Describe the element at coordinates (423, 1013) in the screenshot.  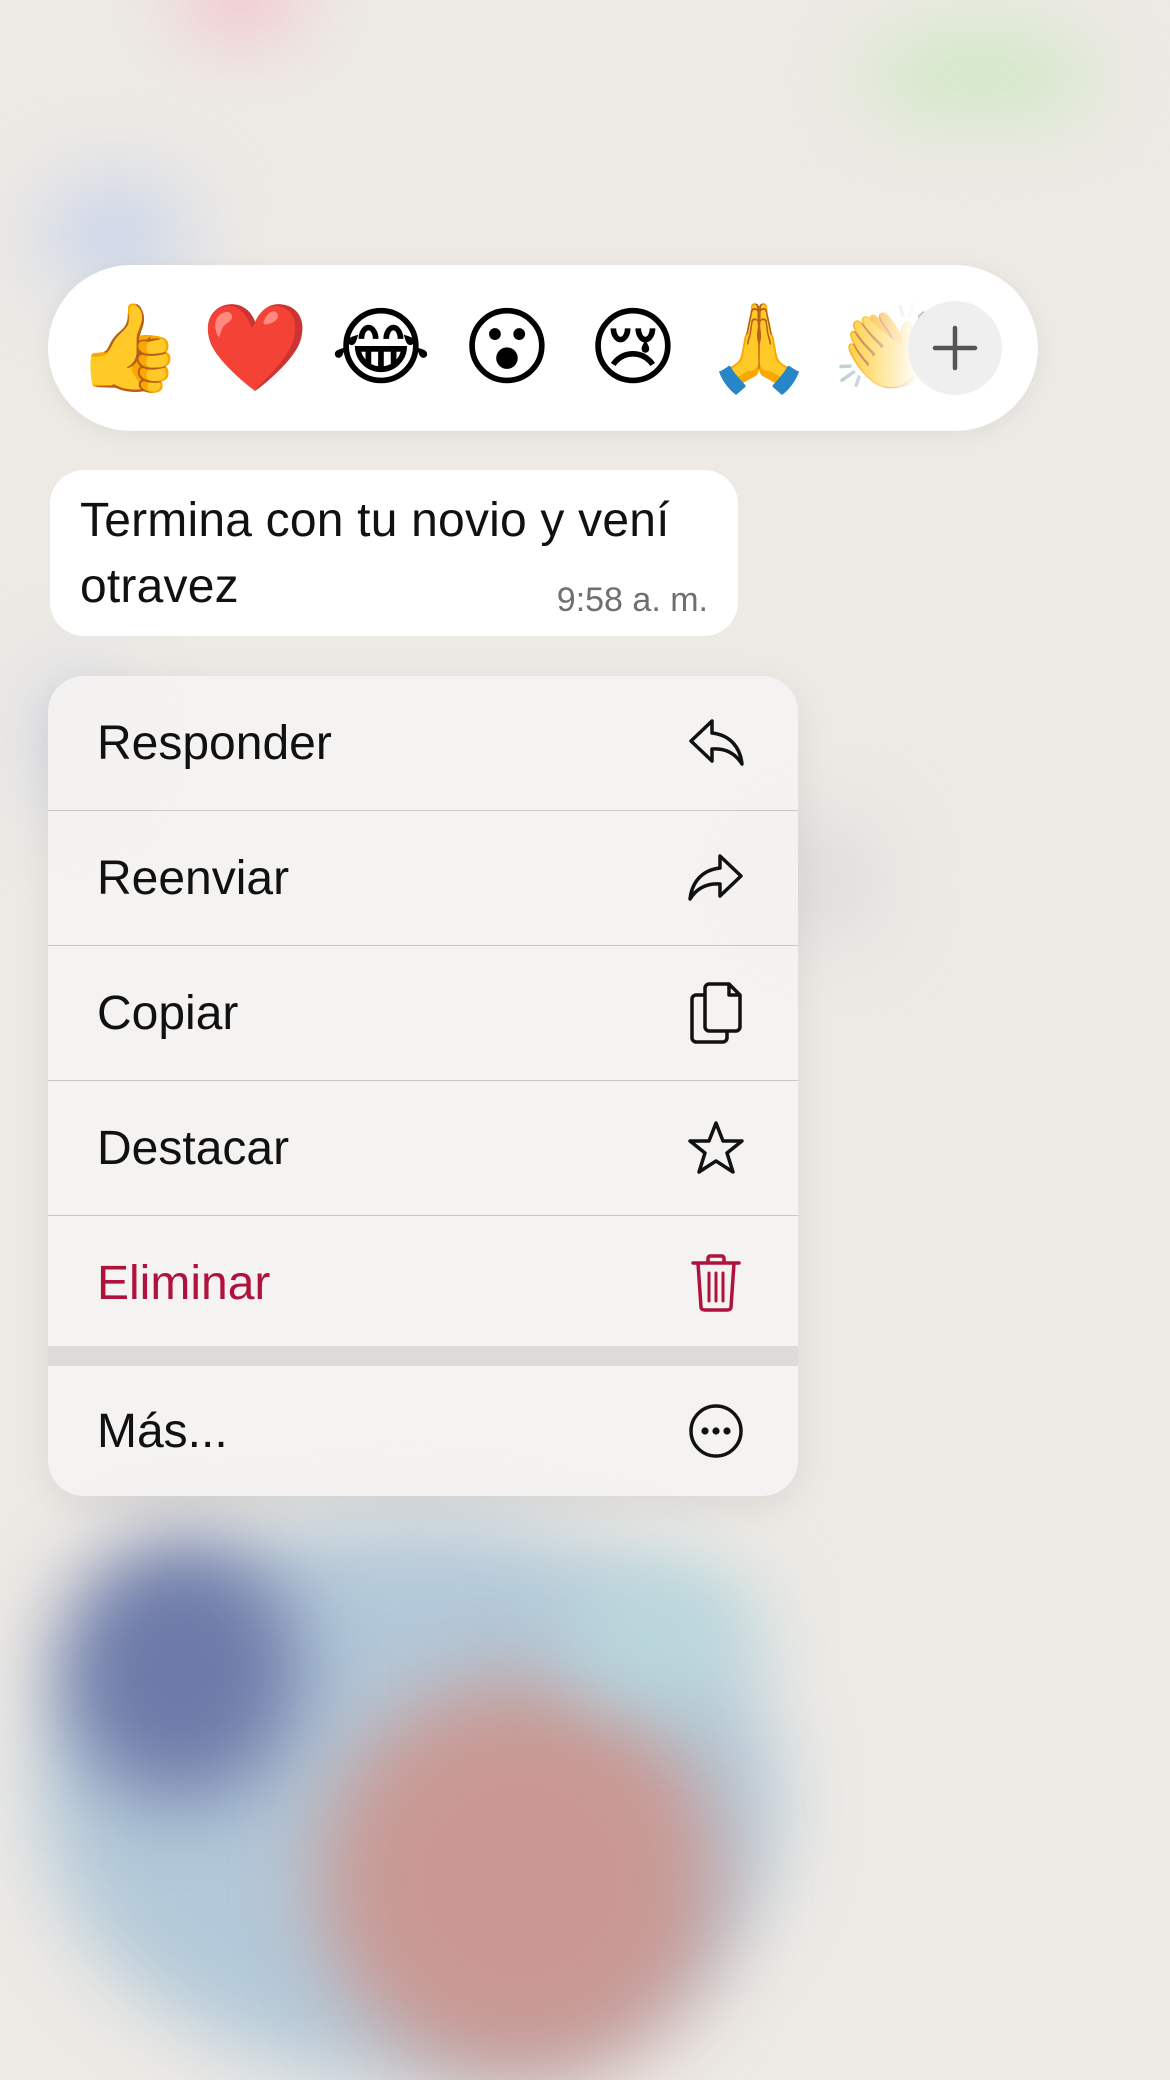
I see `menu-item-copy: Copiar` at that location.